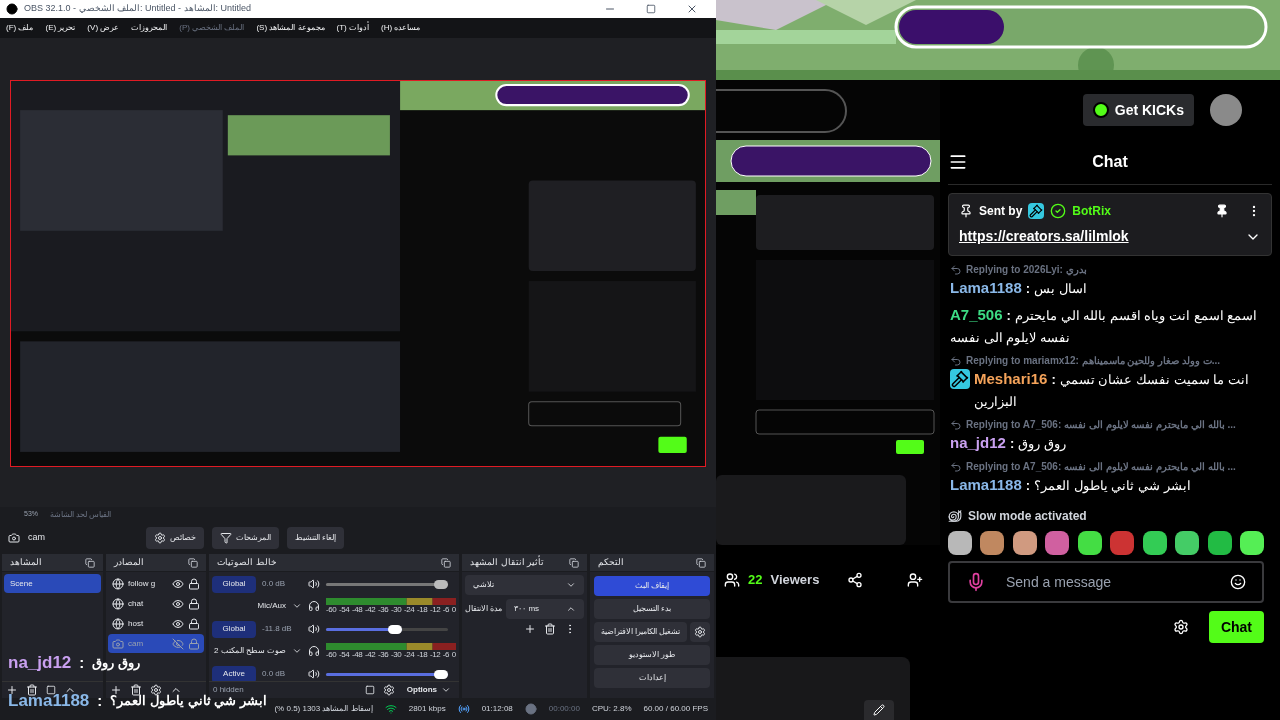 The width and height of the screenshot is (1280, 720). Describe the element at coordinates (156, 583) in the screenshot. I see `source-item: follow g` at that location.